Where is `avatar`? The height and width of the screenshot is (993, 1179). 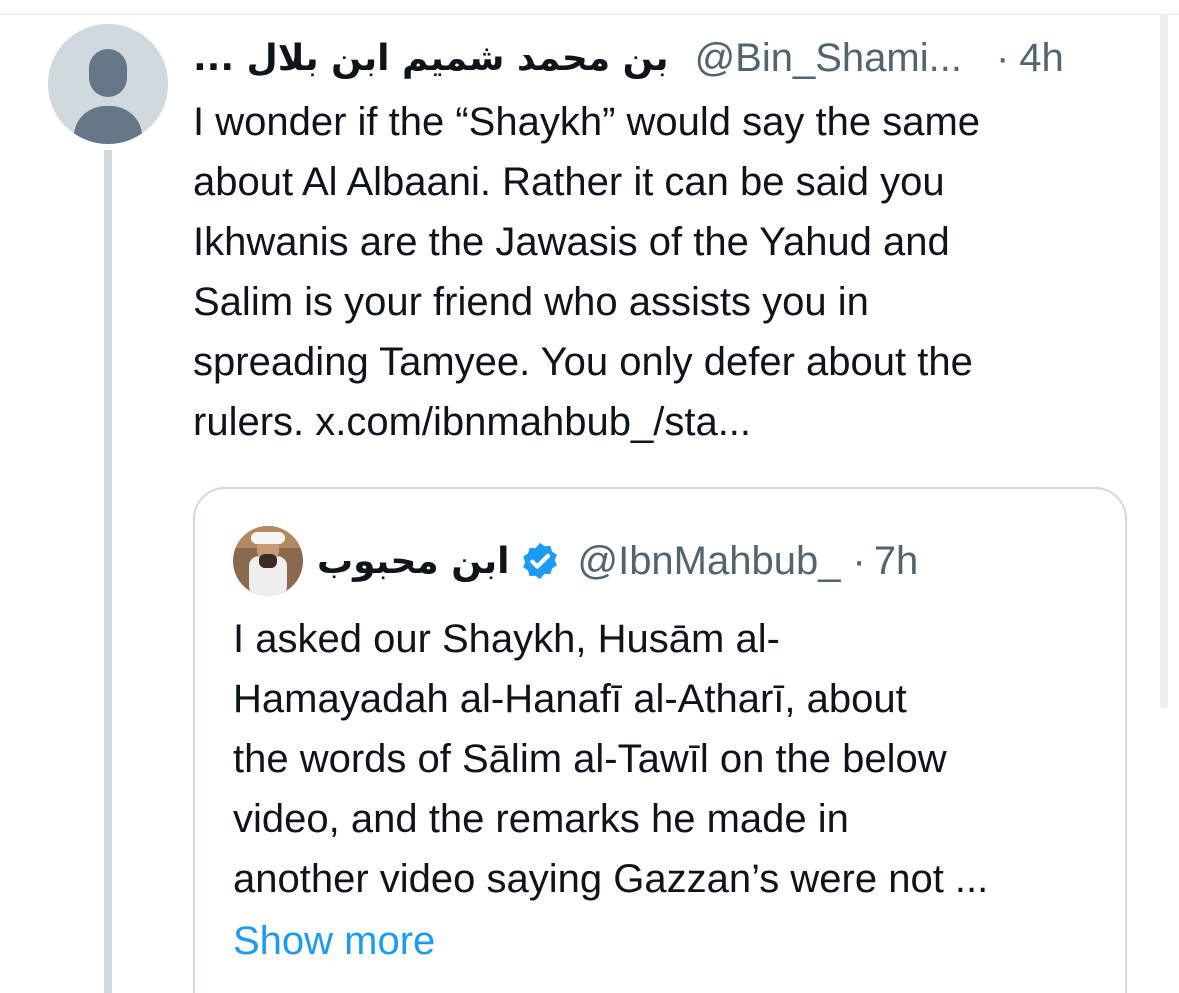
avatar is located at coordinates (108, 84).